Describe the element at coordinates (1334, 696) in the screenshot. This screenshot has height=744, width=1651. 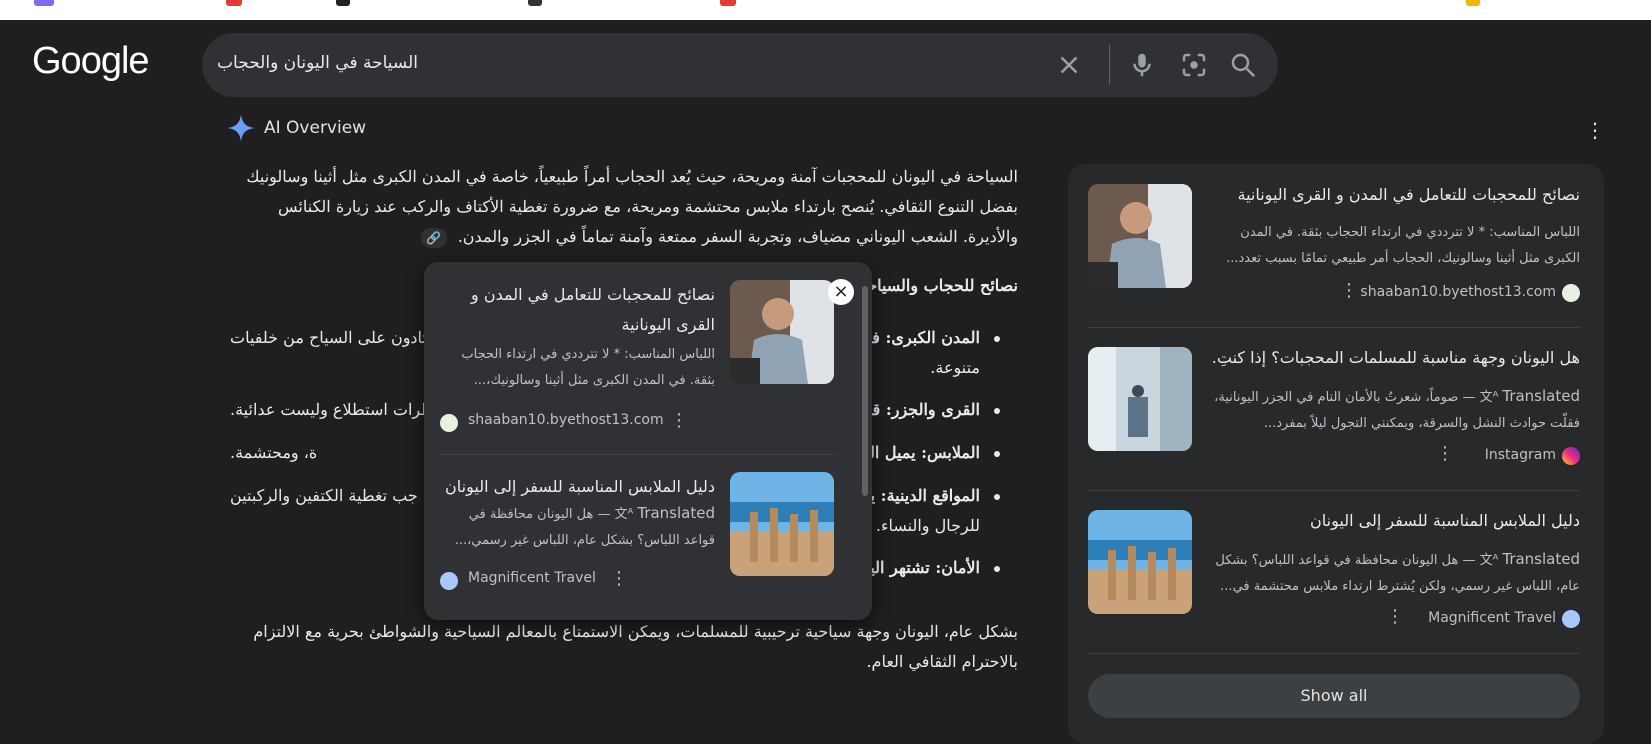
I see `show-all-button: Show all` at that location.